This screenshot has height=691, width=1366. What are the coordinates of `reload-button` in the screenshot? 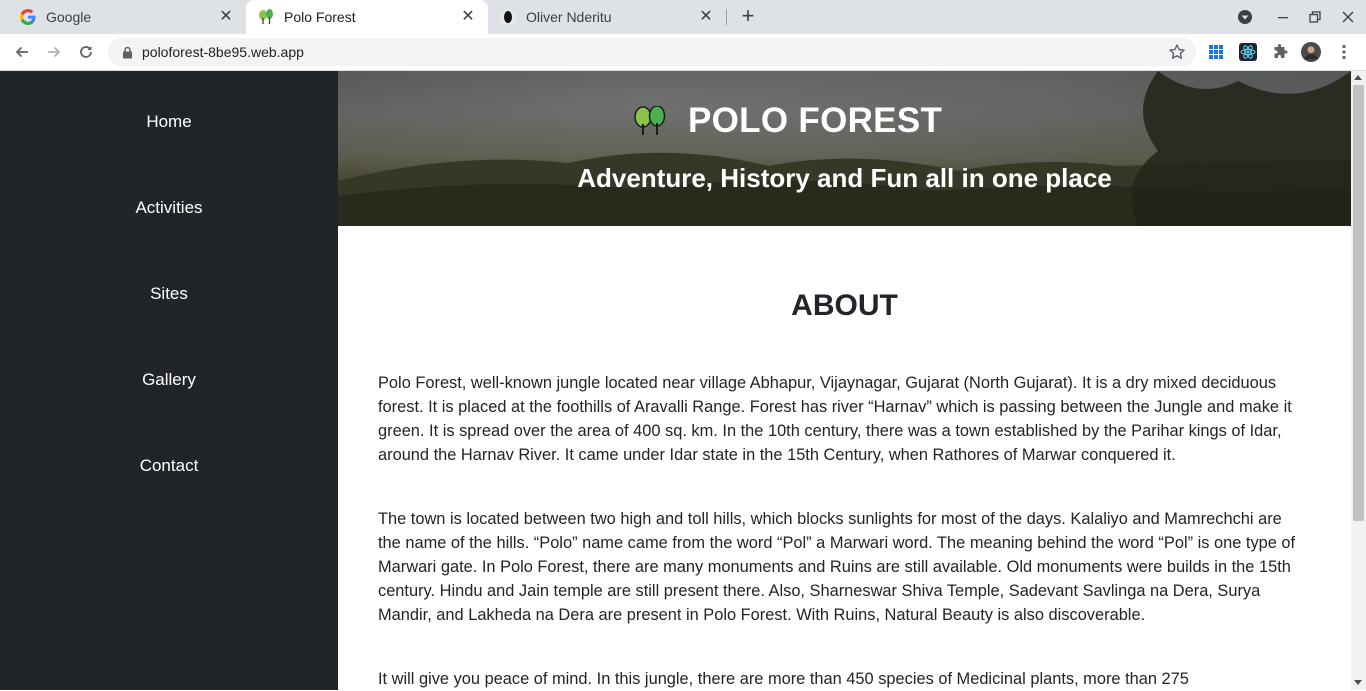 It's located at (86, 52).